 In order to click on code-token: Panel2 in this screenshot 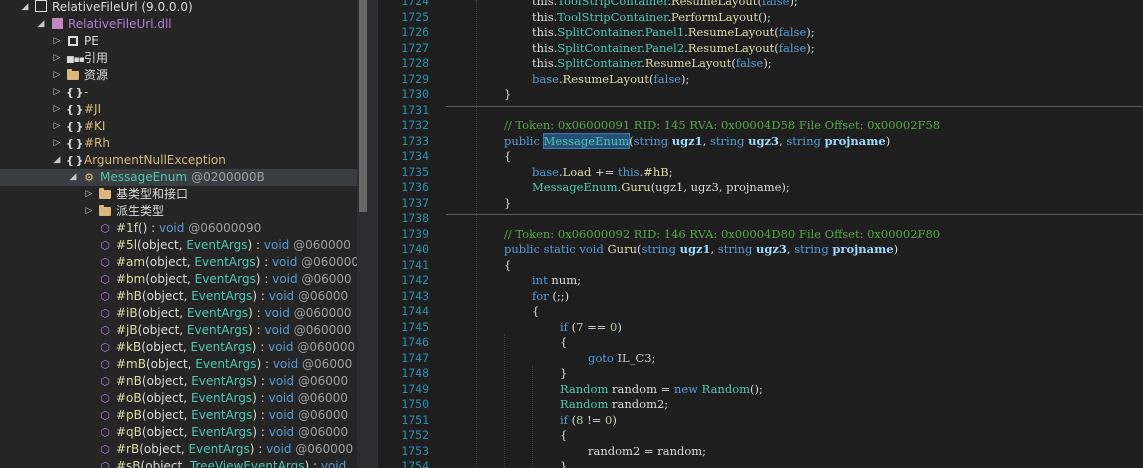, I will do `click(664, 48)`.